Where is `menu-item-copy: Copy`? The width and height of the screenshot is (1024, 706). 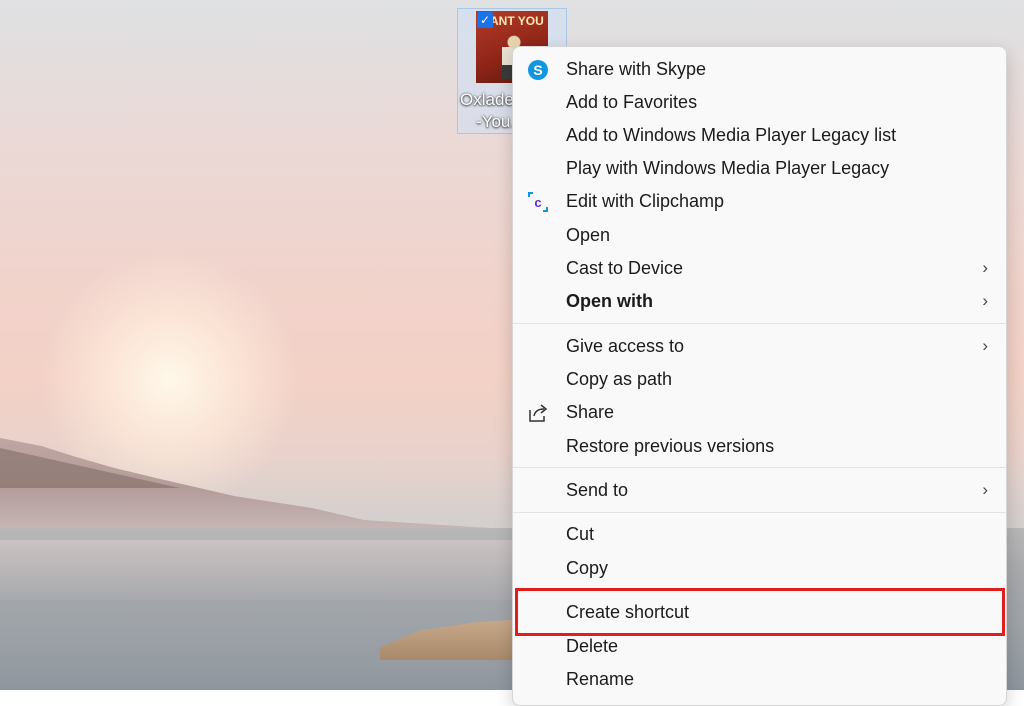
menu-item-copy: Copy is located at coordinates (759, 568).